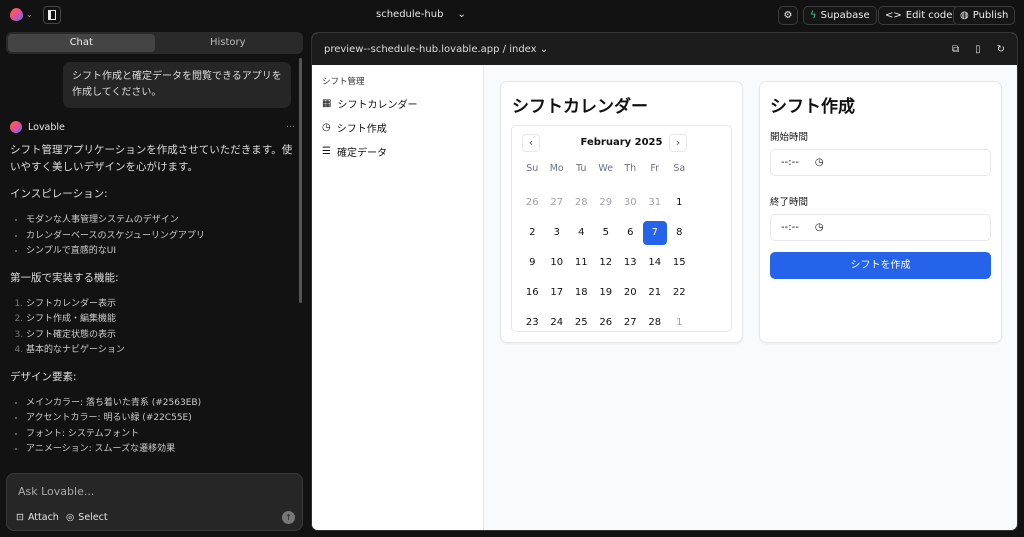 Image resolution: width=1024 pixels, height=537 pixels. I want to click on weekday-label: Sa, so click(679, 168).